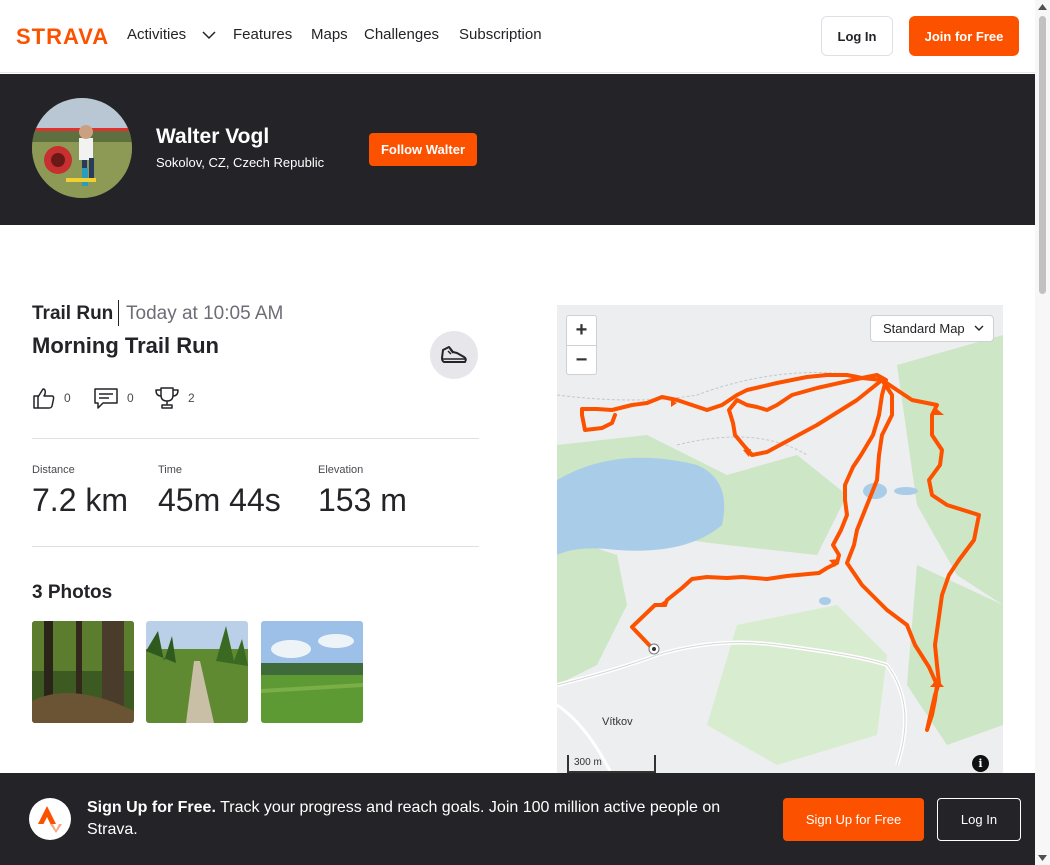 This screenshot has width=1050, height=865. I want to click on activity-type: Trail Run, so click(73, 313).